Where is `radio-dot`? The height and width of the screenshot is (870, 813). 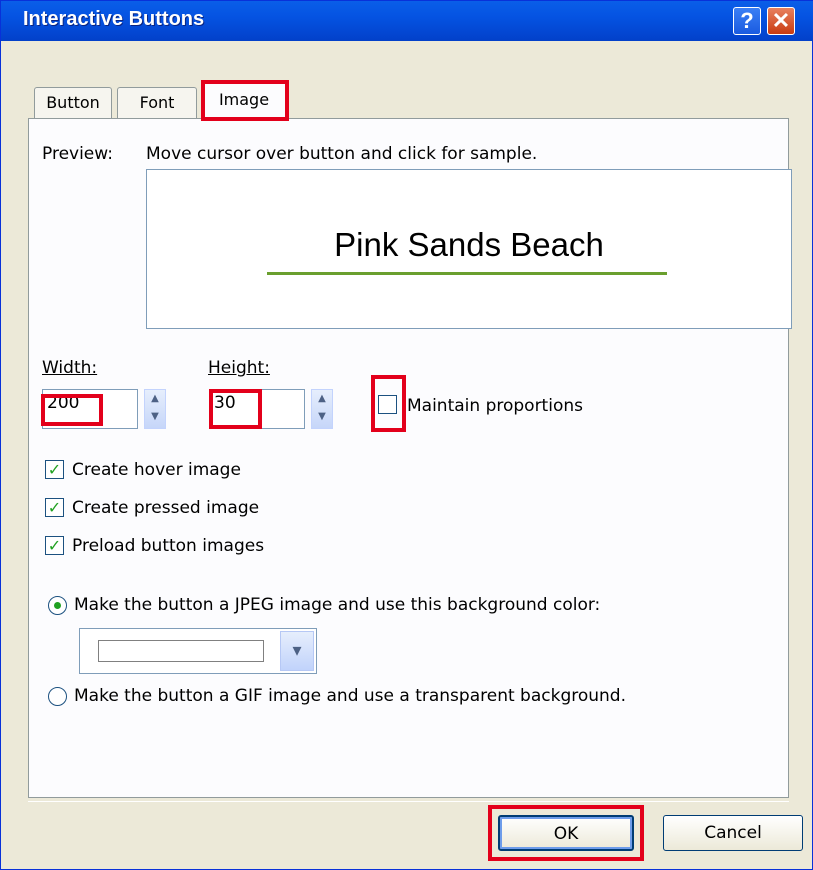 radio-dot is located at coordinates (57, 605).